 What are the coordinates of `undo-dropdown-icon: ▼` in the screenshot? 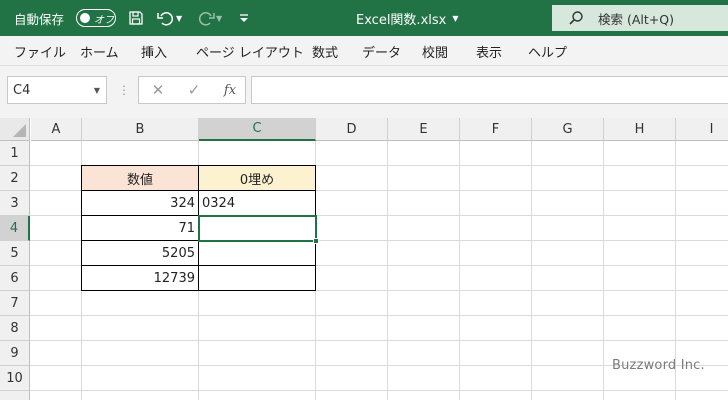 It's located at (182, 18).